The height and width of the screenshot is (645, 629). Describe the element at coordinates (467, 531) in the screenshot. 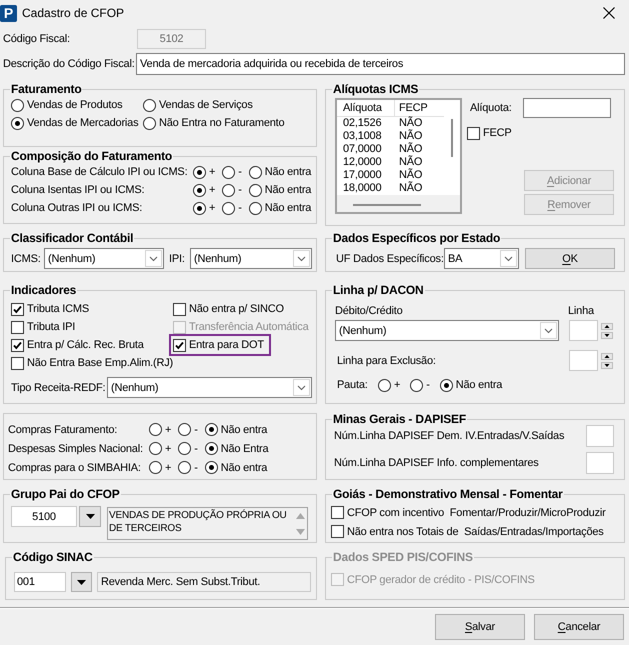

I see `checkbox: Não entra nos Totais de Saídas/Entradas/Importações` at that location.